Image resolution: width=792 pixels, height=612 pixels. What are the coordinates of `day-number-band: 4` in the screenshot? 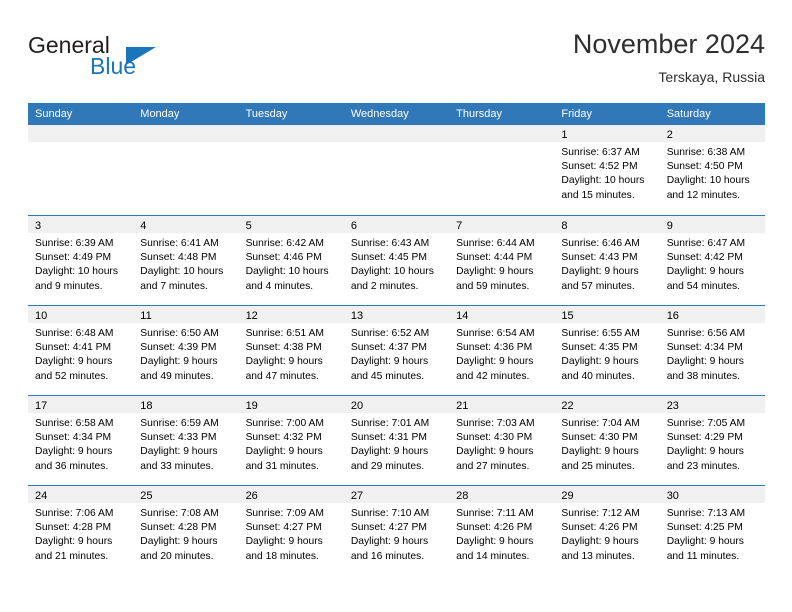 It's located at (186, 224).